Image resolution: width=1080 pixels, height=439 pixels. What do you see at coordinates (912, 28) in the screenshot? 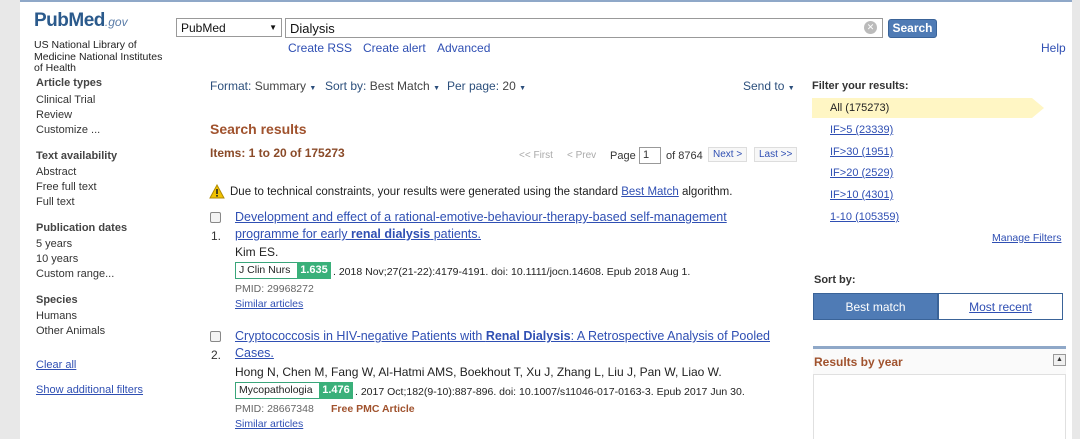
I see `search-button: Search` at bounding box center [912, 28].